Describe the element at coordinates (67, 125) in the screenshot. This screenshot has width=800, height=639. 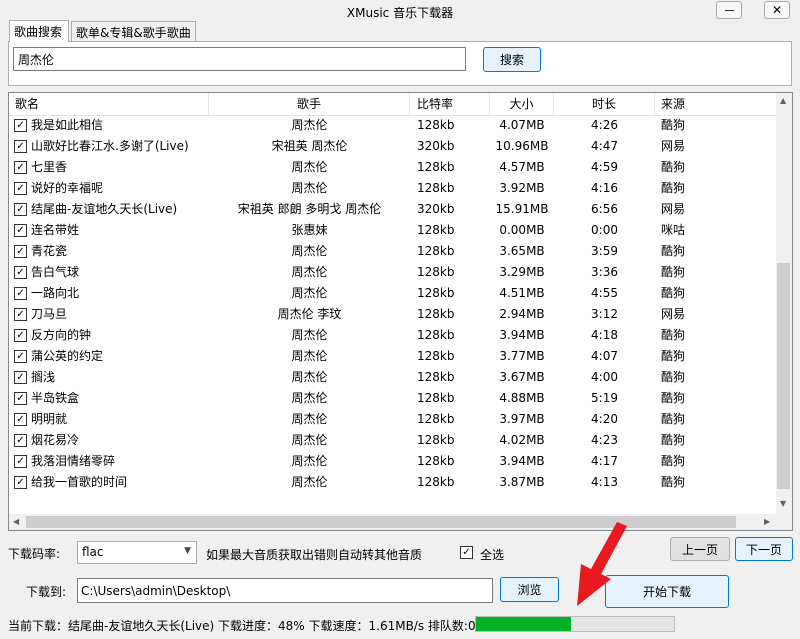
I see `cell-title: 我是如此相信` at that location.